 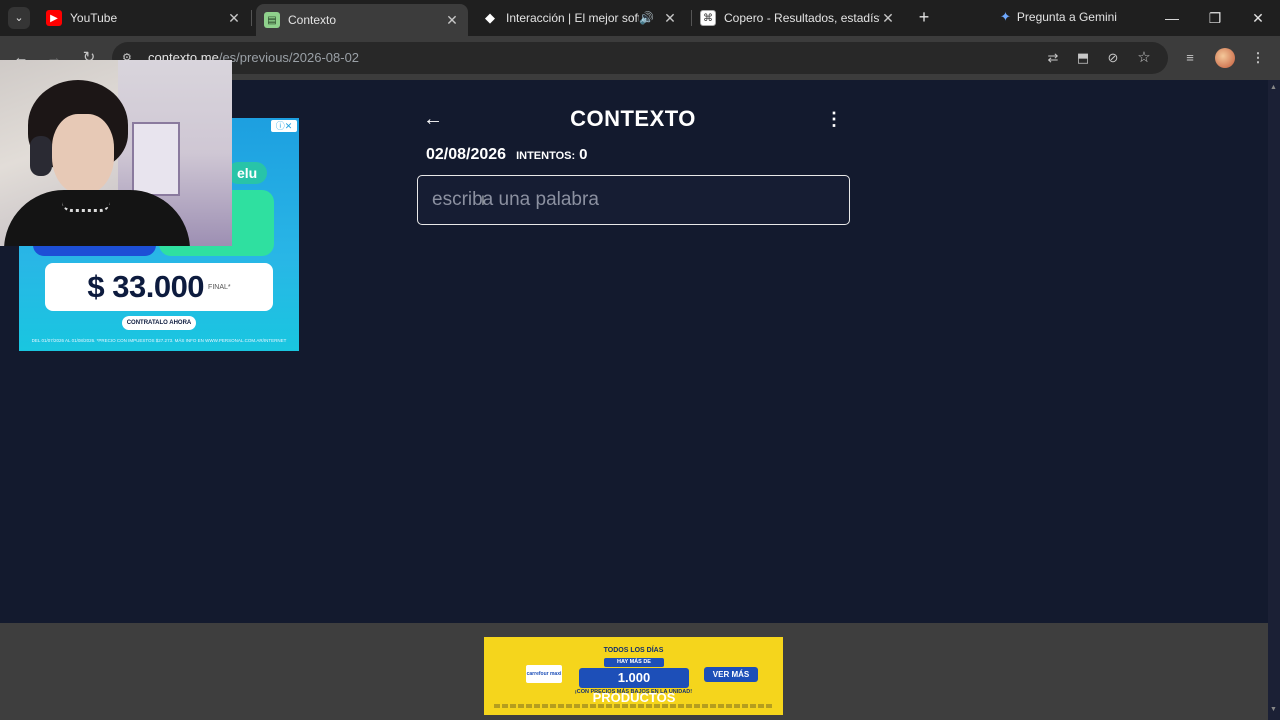 What do you see at coordinates (483, 200) in the screenshot?
I see `text-cursor-icon: I` at bounding box center [483, 200].